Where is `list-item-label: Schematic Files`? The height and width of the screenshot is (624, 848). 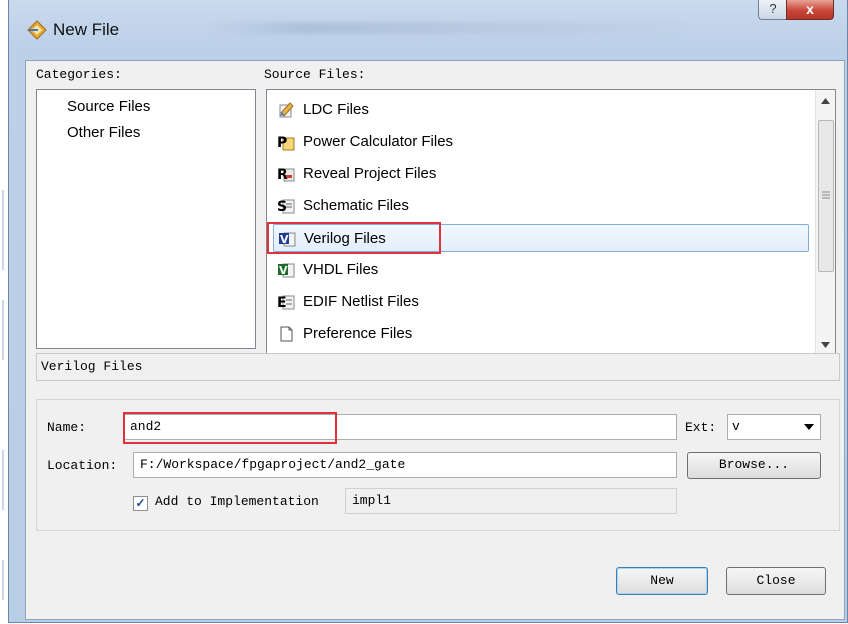
list-item-label: Schematic Files is located at coordinates (356, 205).